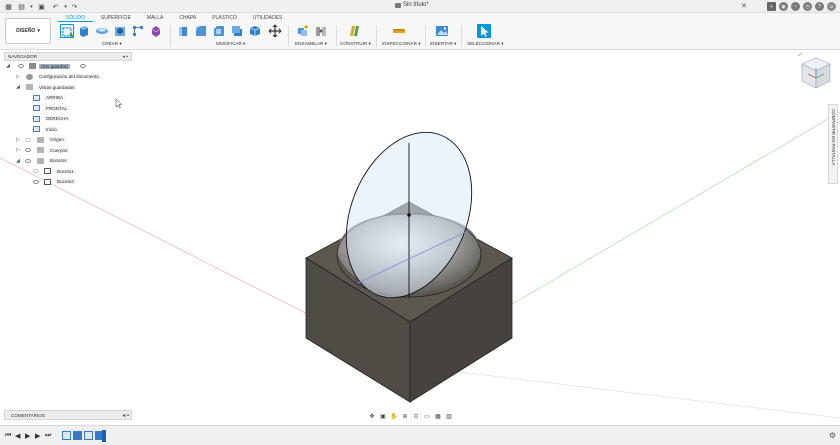 The width and height of the screenshot is (840, 445). Describe the element at coordinates (155, 18) in the screenshot. I see `tab-malla: MALLA` at that location.